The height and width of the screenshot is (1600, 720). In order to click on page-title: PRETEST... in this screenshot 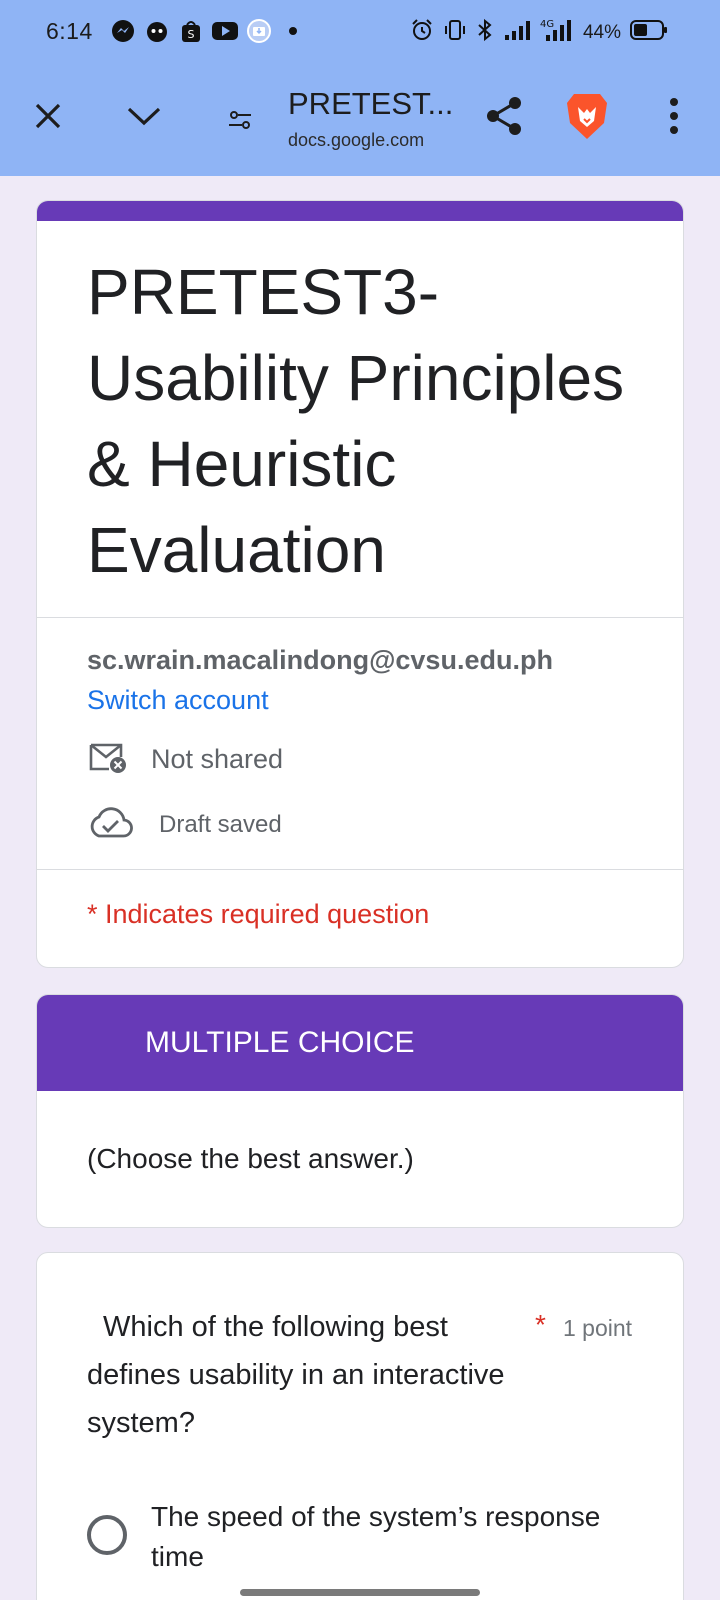, I will do `click(370, 104)`.